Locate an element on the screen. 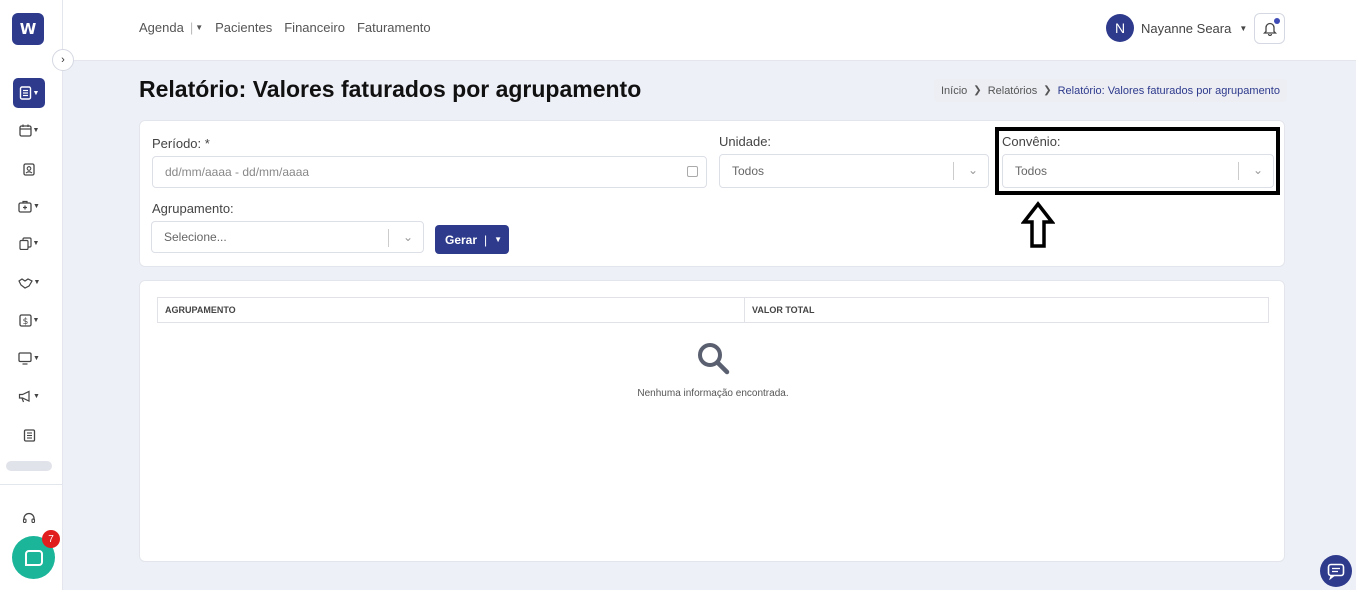 Image resolution: width=1356 pixels, height=590 pixels. table-header: AGRUPAMENTO VALOR TOTAL is located at coordinates (713, 310).